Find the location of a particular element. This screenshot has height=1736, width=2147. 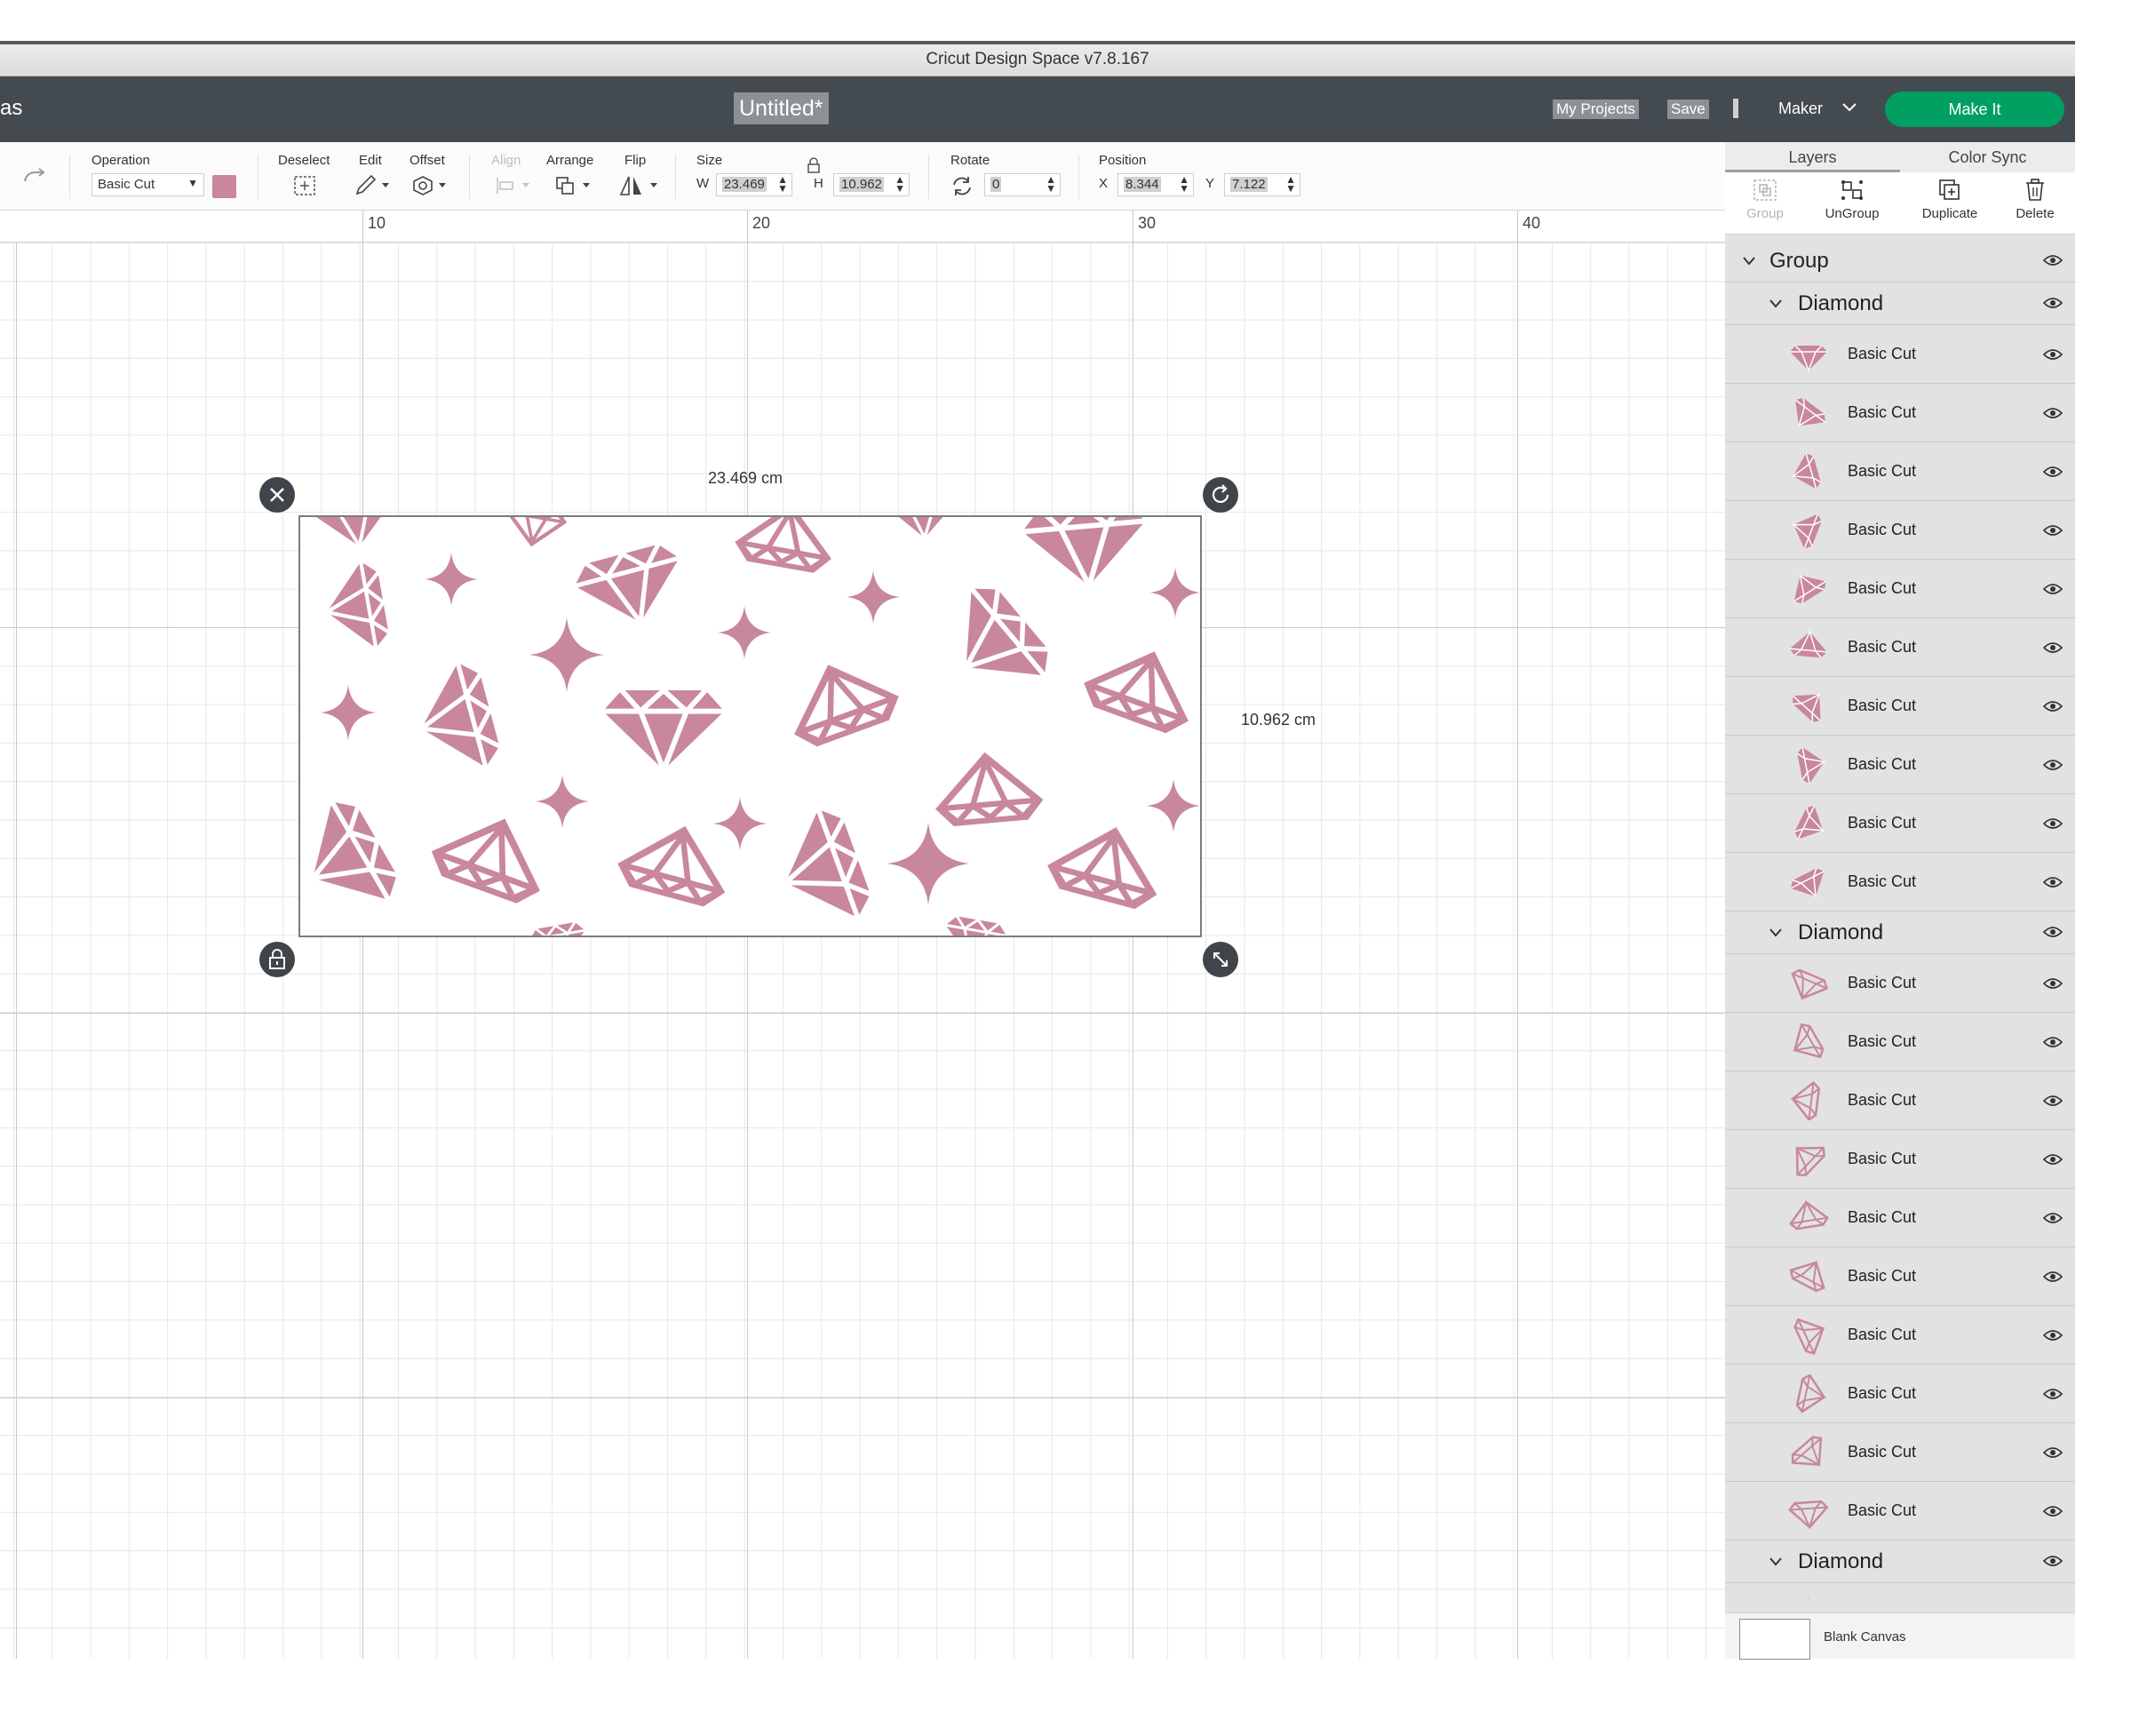

lock-handle is located at coordinates (277, 959).